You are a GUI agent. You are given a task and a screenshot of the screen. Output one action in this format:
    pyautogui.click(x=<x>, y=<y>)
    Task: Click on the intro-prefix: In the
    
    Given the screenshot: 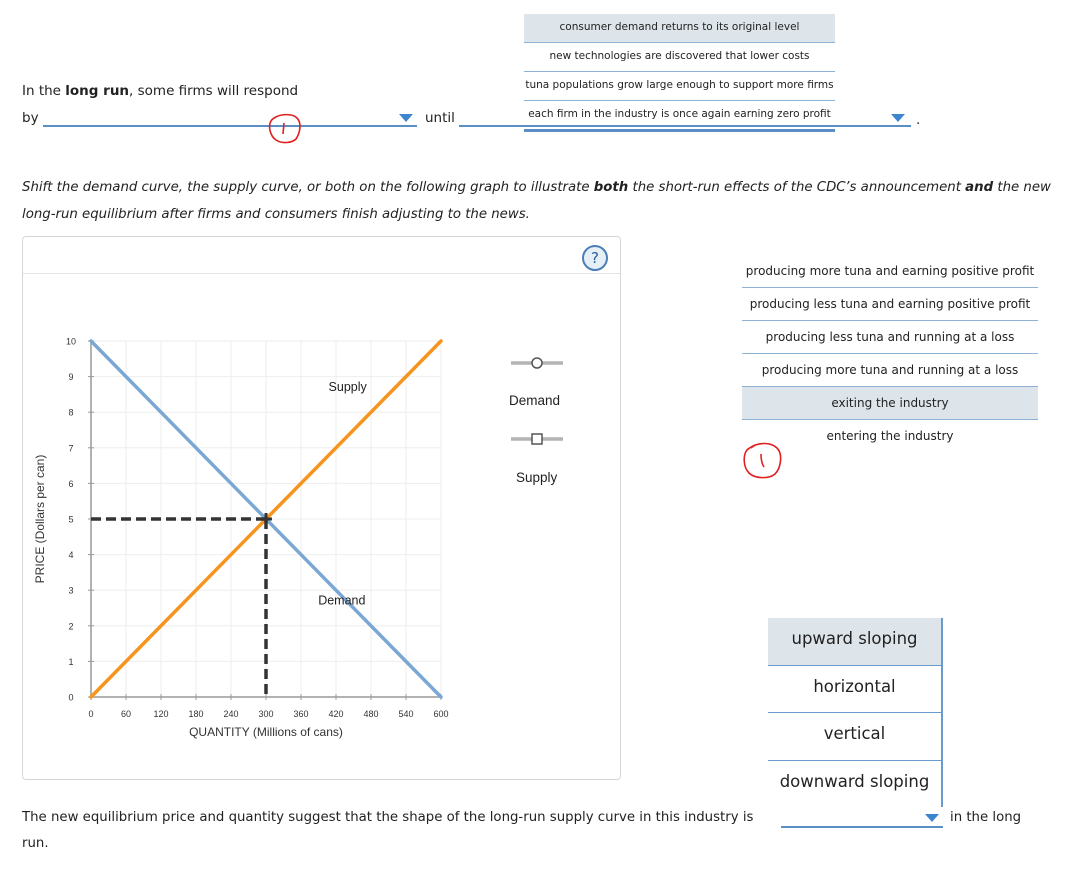 What is the action you would take?
    pyautogui.click(x=44, y=91)
    